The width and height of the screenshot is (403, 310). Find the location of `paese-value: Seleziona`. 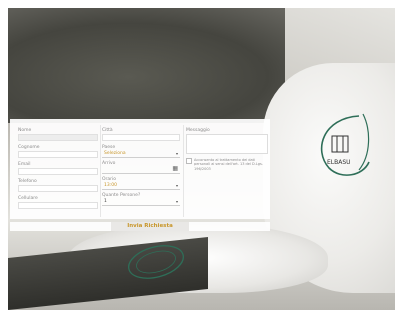

paese-value: Seleziona is located at coordinates (115, 153).